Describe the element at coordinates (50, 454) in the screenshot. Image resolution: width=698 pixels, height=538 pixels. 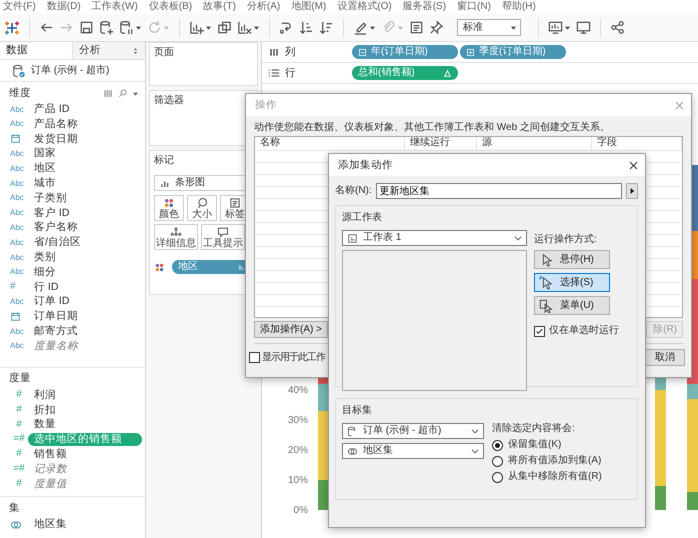
I see `field-name: 销售额` at that location.